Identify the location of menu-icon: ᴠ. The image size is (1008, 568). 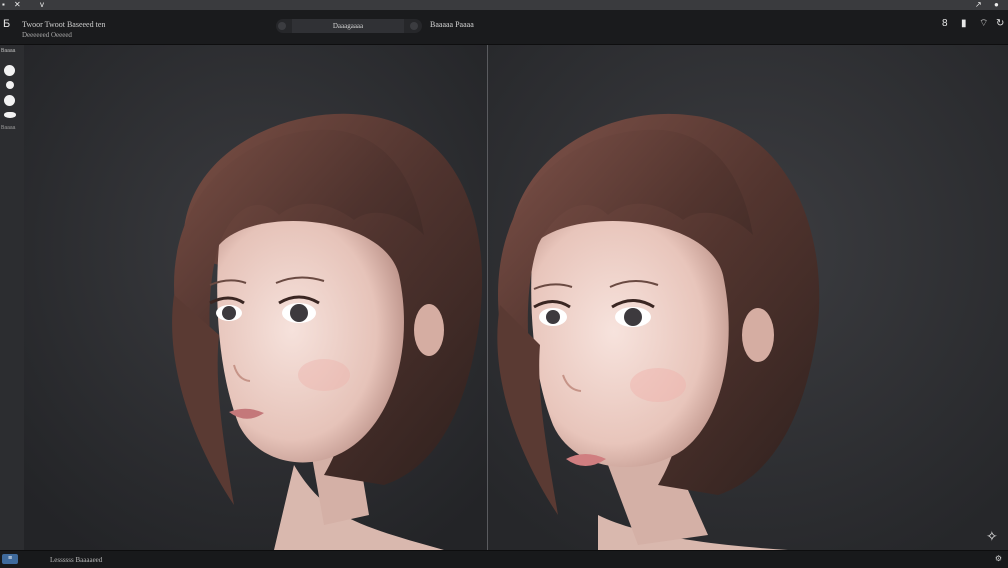
(42, 5).